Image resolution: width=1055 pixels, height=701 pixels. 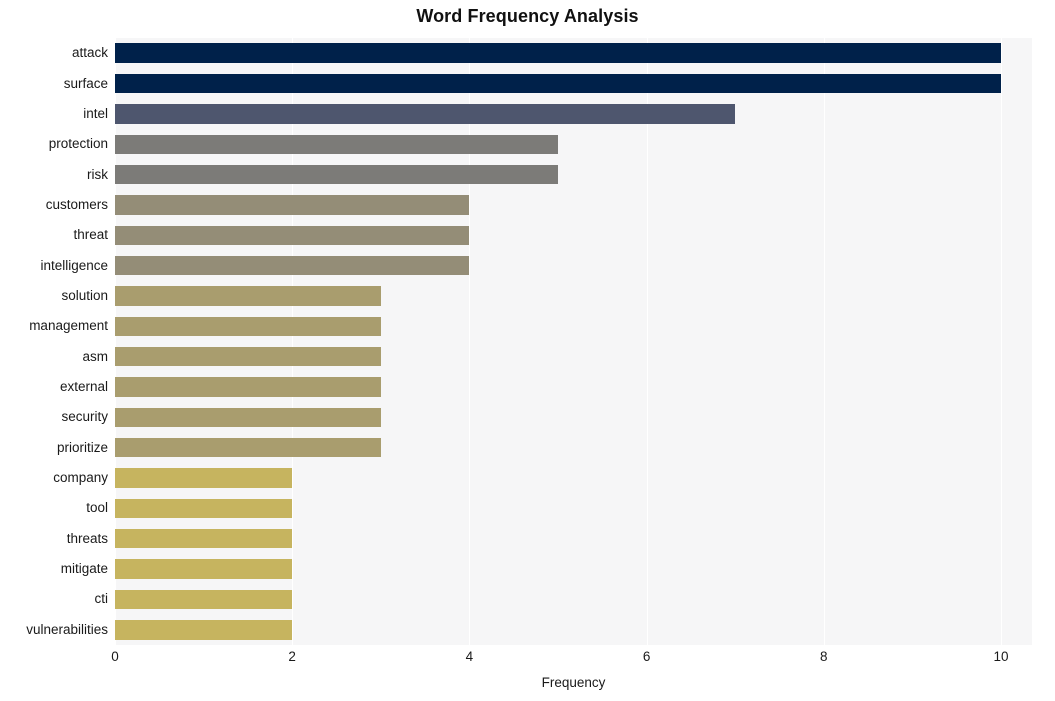 What do you see at coordinates (97, 174) in the screenshot?
I see `y-axis-label-risk: risk` at bounding box center [97, 174].